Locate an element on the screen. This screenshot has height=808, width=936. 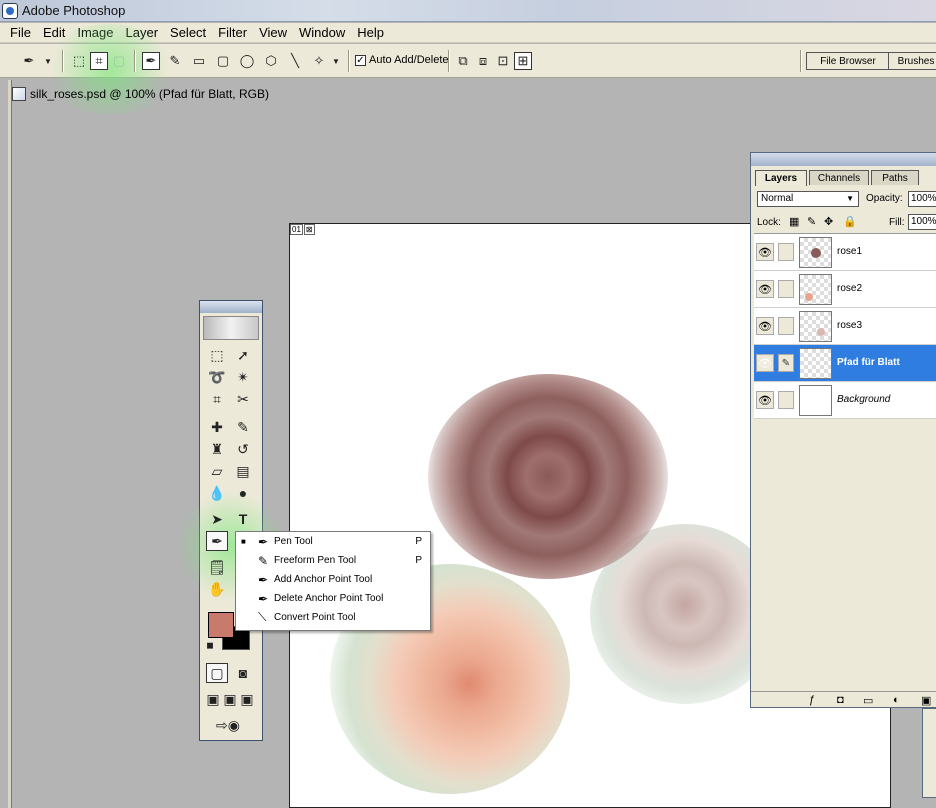
opacity-field: 100% is located at coordinates (922, 199).